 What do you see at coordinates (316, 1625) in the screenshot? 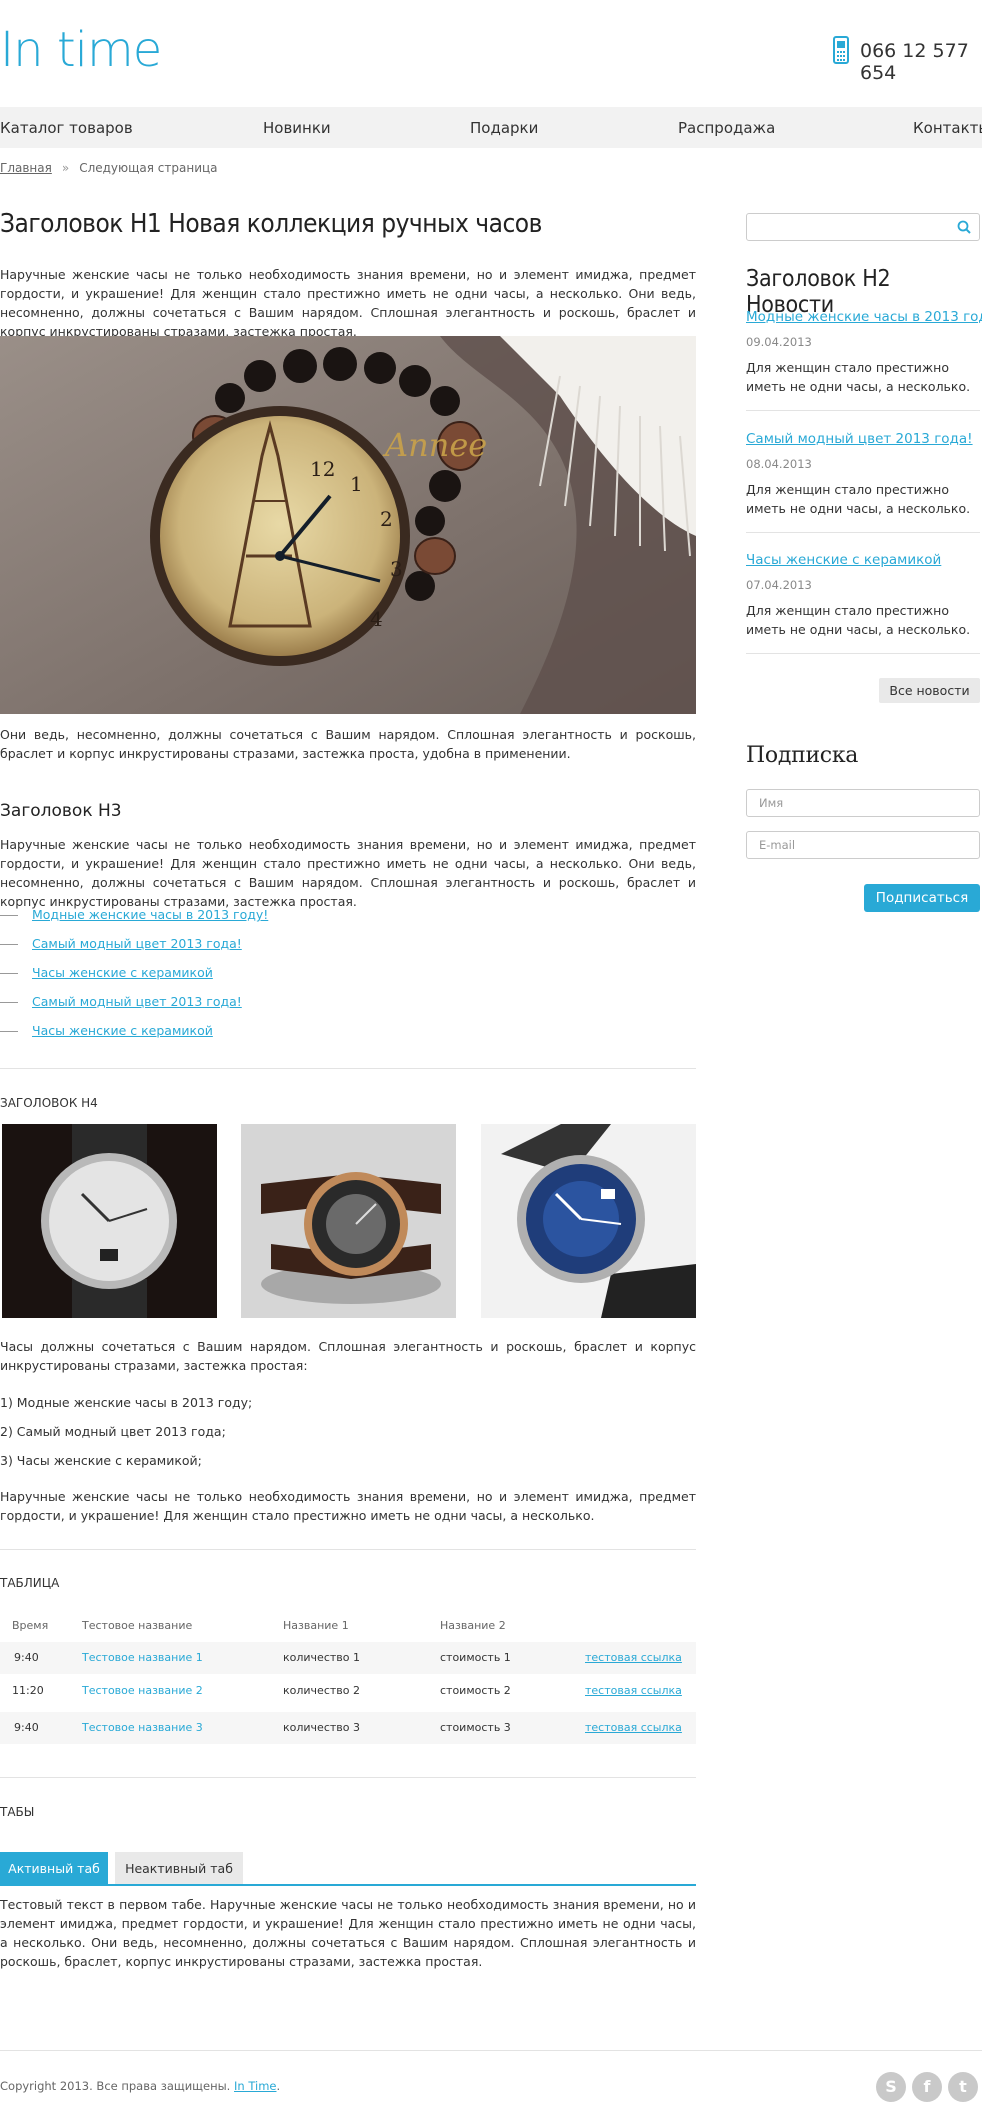
I see `table-header-cell: Название 1` at bounding box center [316, 1625].